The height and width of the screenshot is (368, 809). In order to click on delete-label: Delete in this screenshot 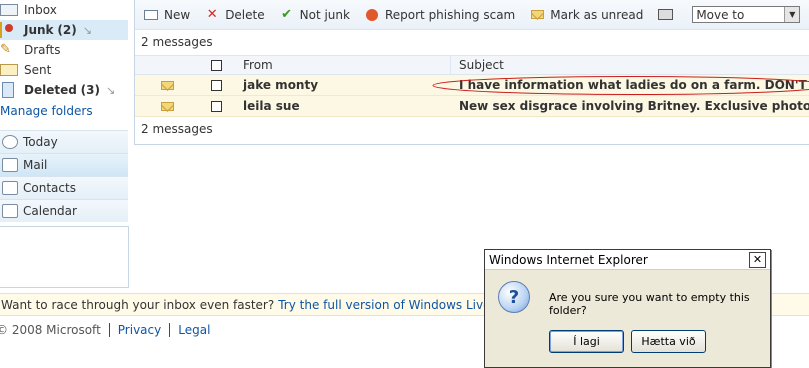, I will do `click(245, 14)`.